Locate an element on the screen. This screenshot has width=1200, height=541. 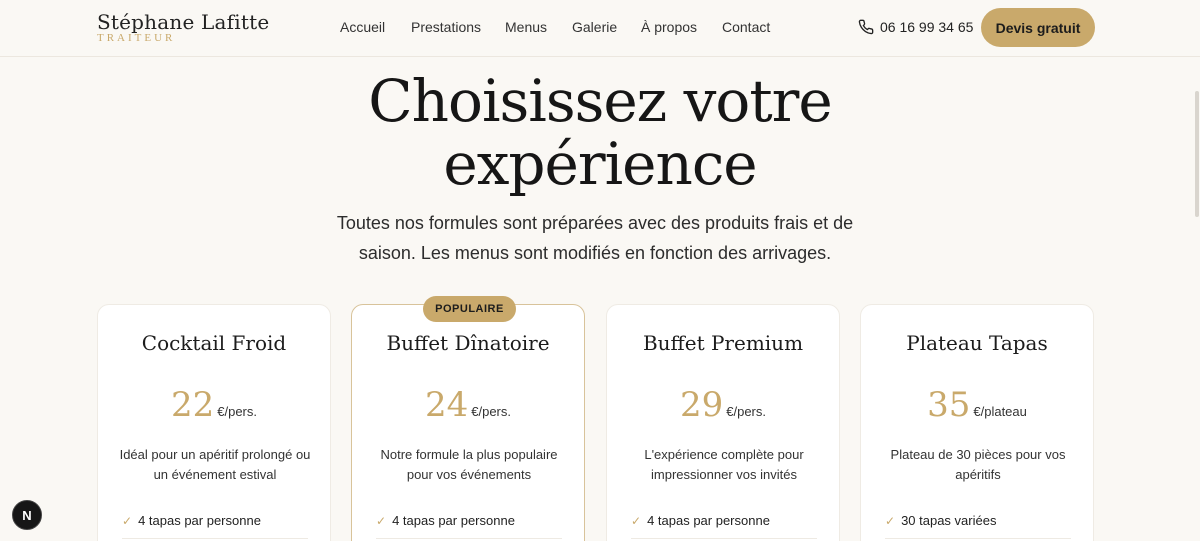
card-price: 24 €/pers. is located at coordinates (468, 405).